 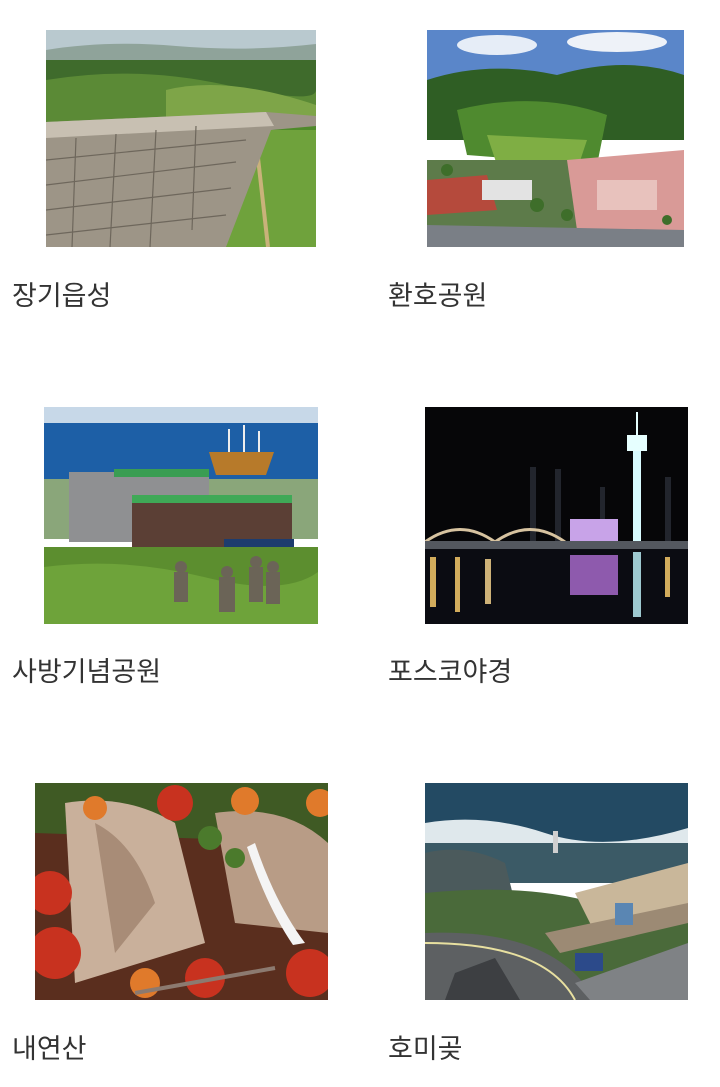 I want to click on attraction-name: 포스코야경, so click(x=450, y=672).